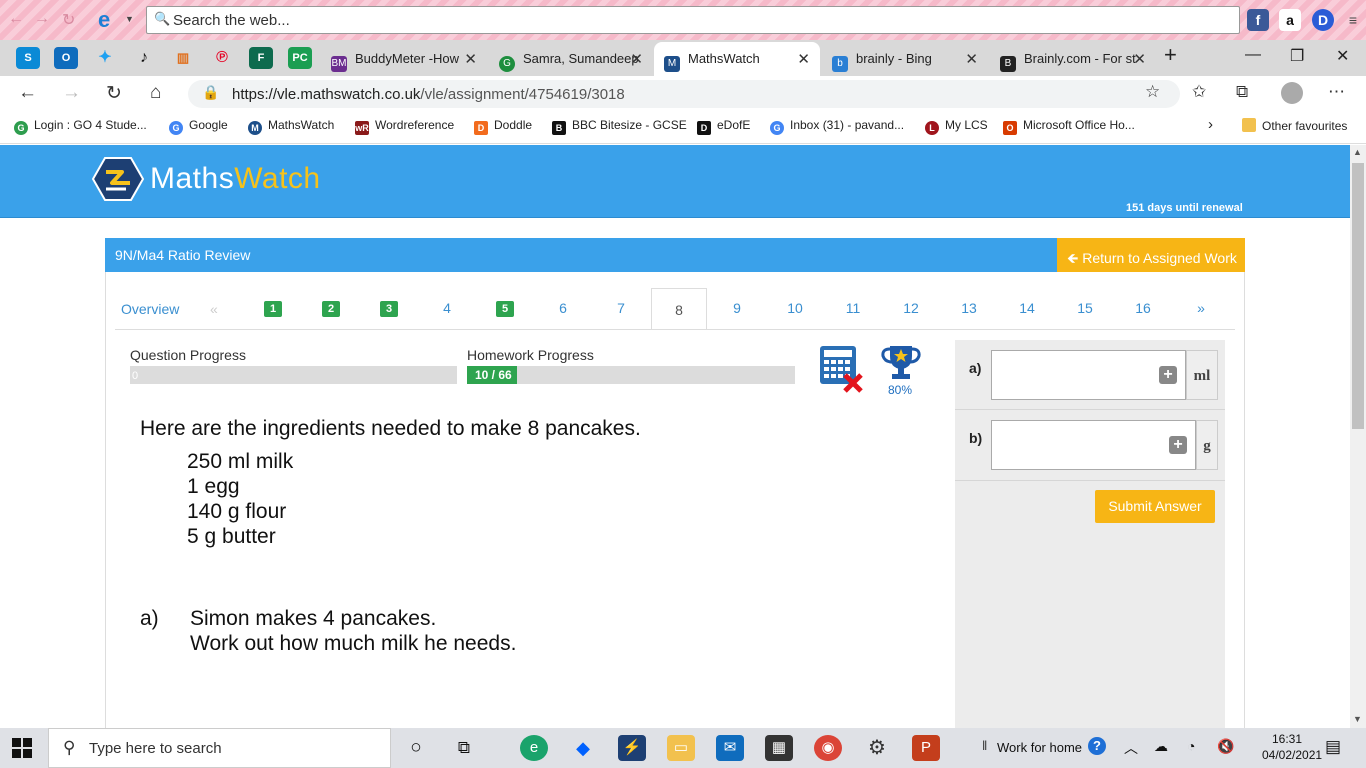  What do you see at coordinates (118, 179) in the screenshot?
I see `mathswatch-logo-icon` at bounding box center [118, 179].